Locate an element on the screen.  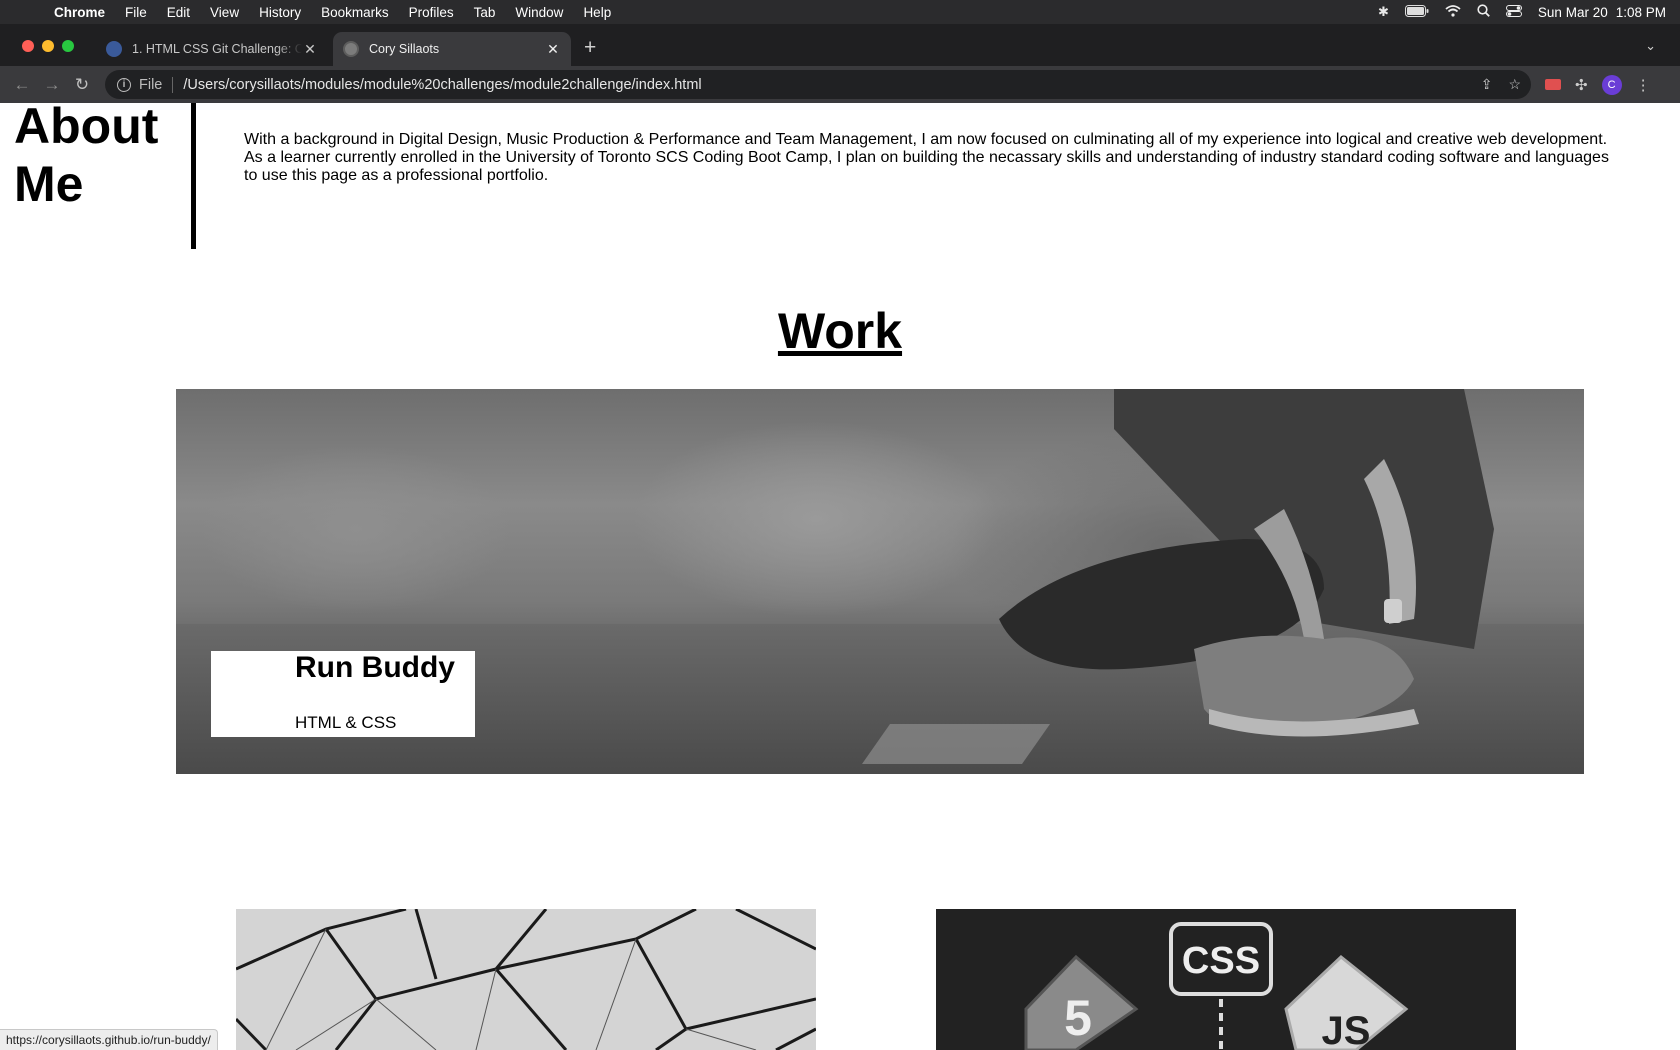
tab-search-chevron-icon: ⌄ is located at coordinates (1650, 46).